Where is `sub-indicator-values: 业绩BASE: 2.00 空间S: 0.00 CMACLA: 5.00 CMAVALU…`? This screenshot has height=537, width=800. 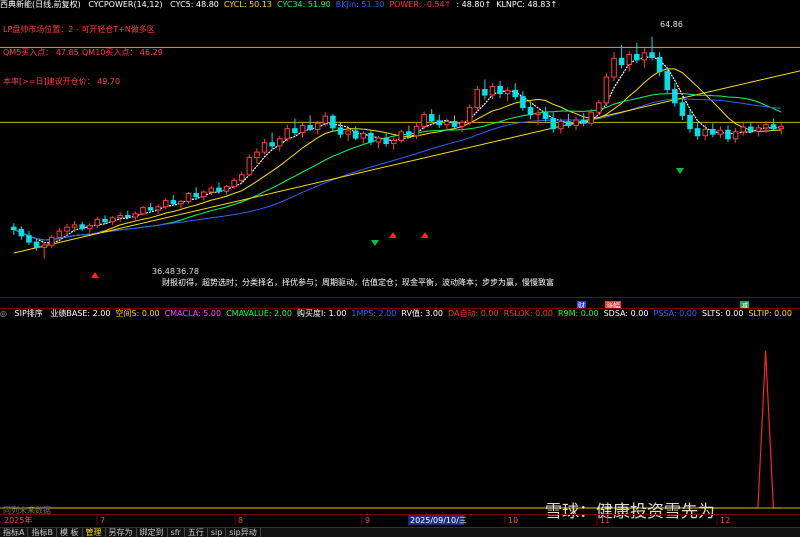 sub-indicator-values: 业绩BASE: 2.00 空间S: 0.00 CMACLA: 5.00 CMAVALU… is located at coordinates (423, 313).